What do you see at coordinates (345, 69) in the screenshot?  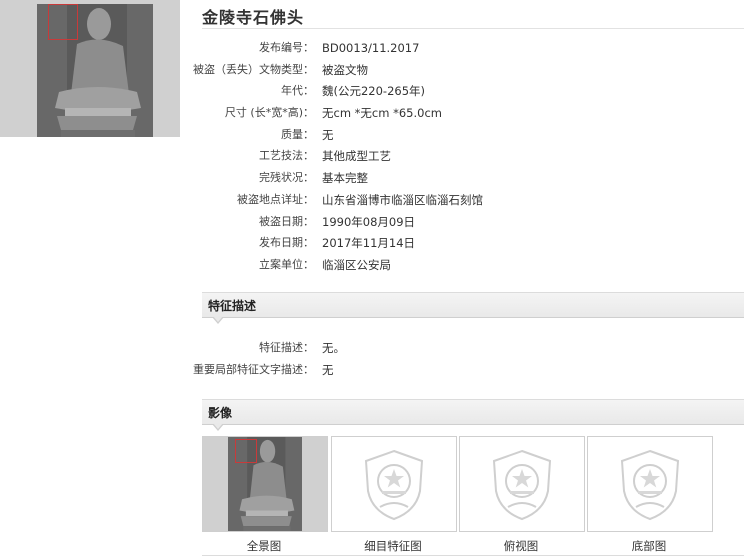 I see `info-value: 被盗文物` at bounding box center [345, 69].